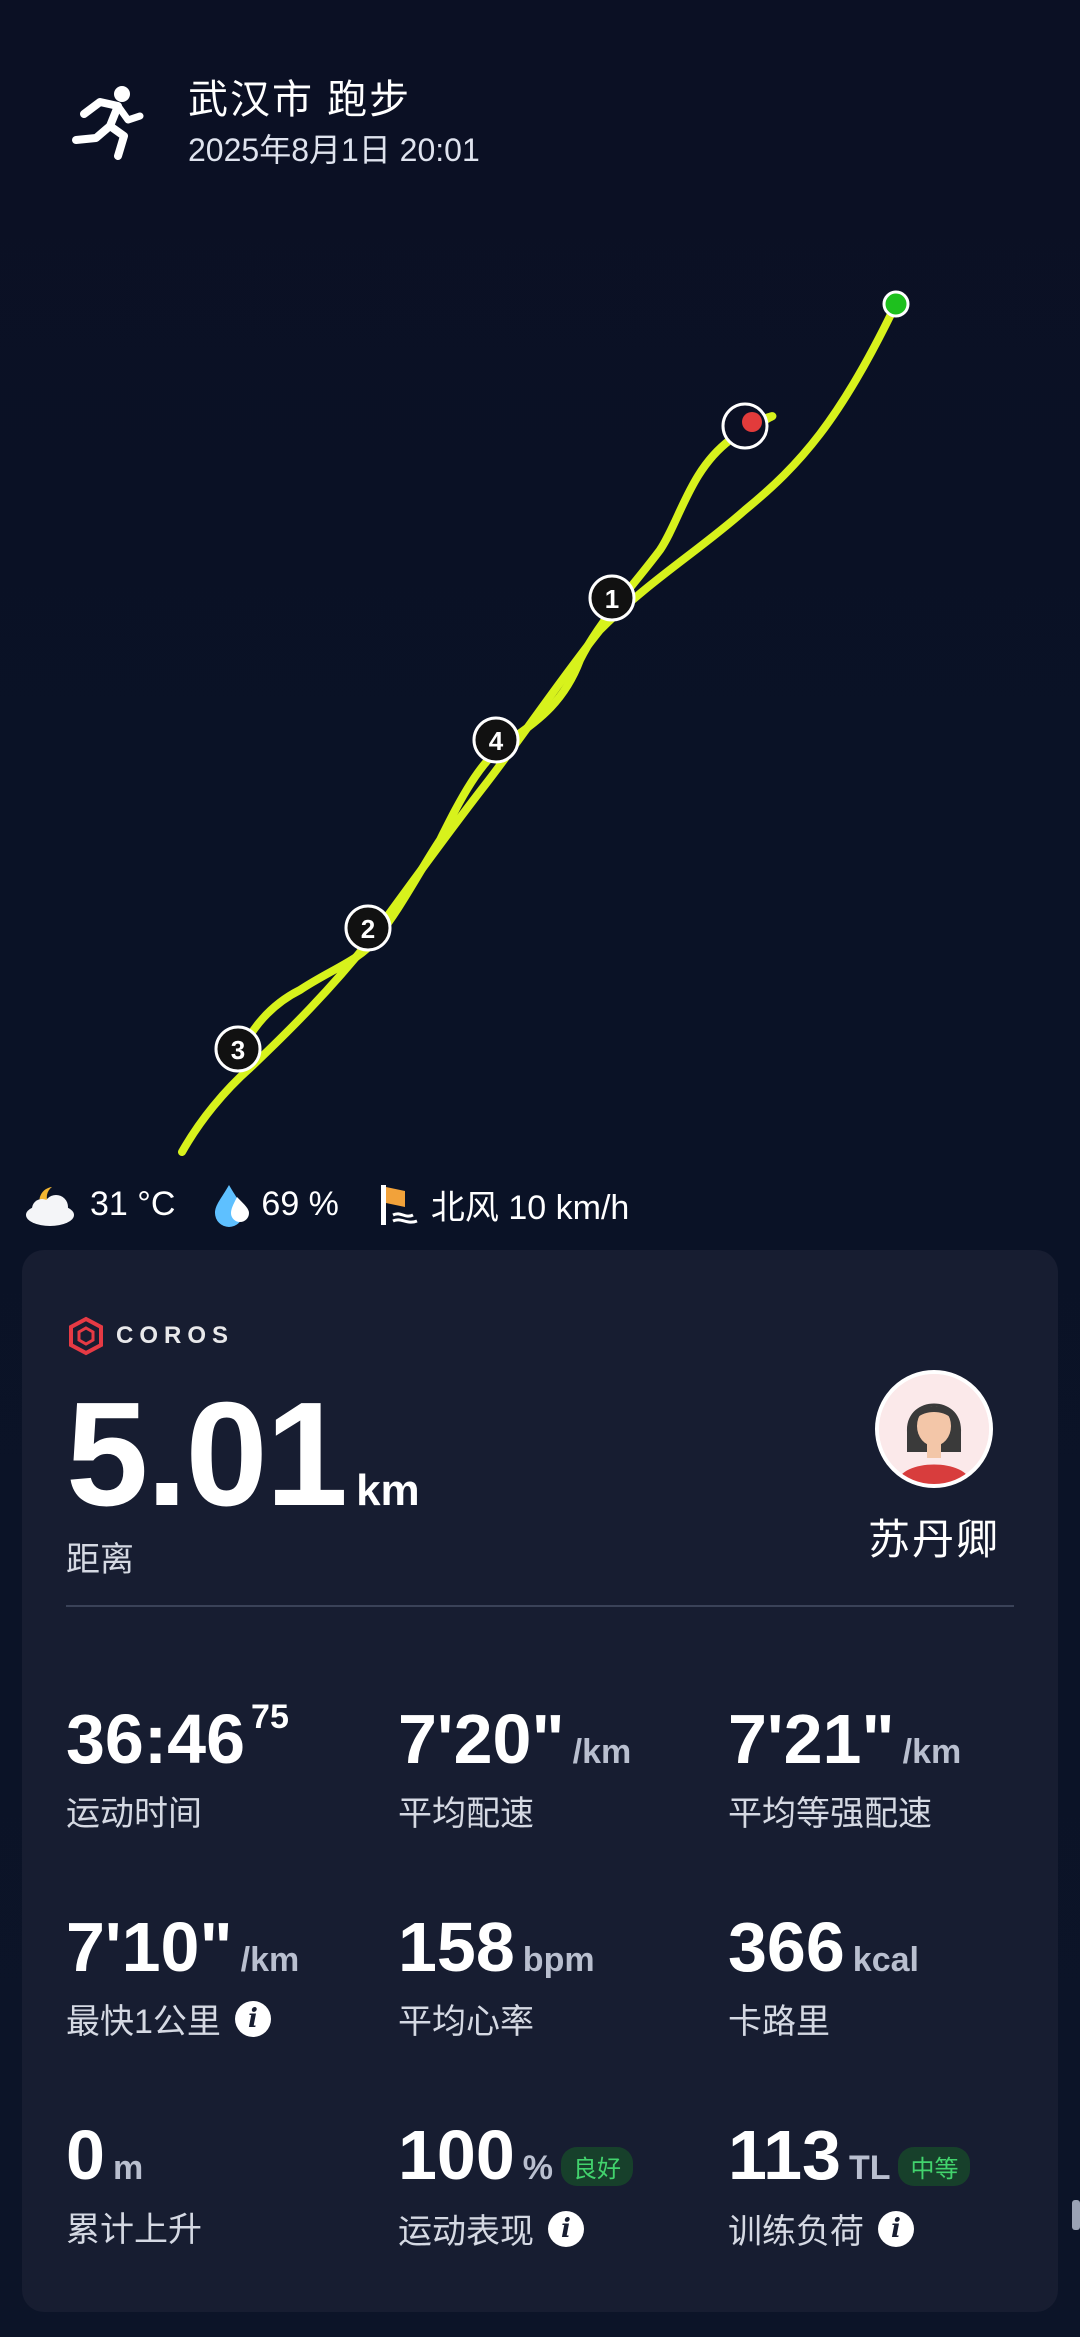 Image resolution: width=1080 pixels, height=2337 pixels. Describe the element at coordinates (156, 1739) in the screenshot. I see `duration-value: 36:46` at that location.